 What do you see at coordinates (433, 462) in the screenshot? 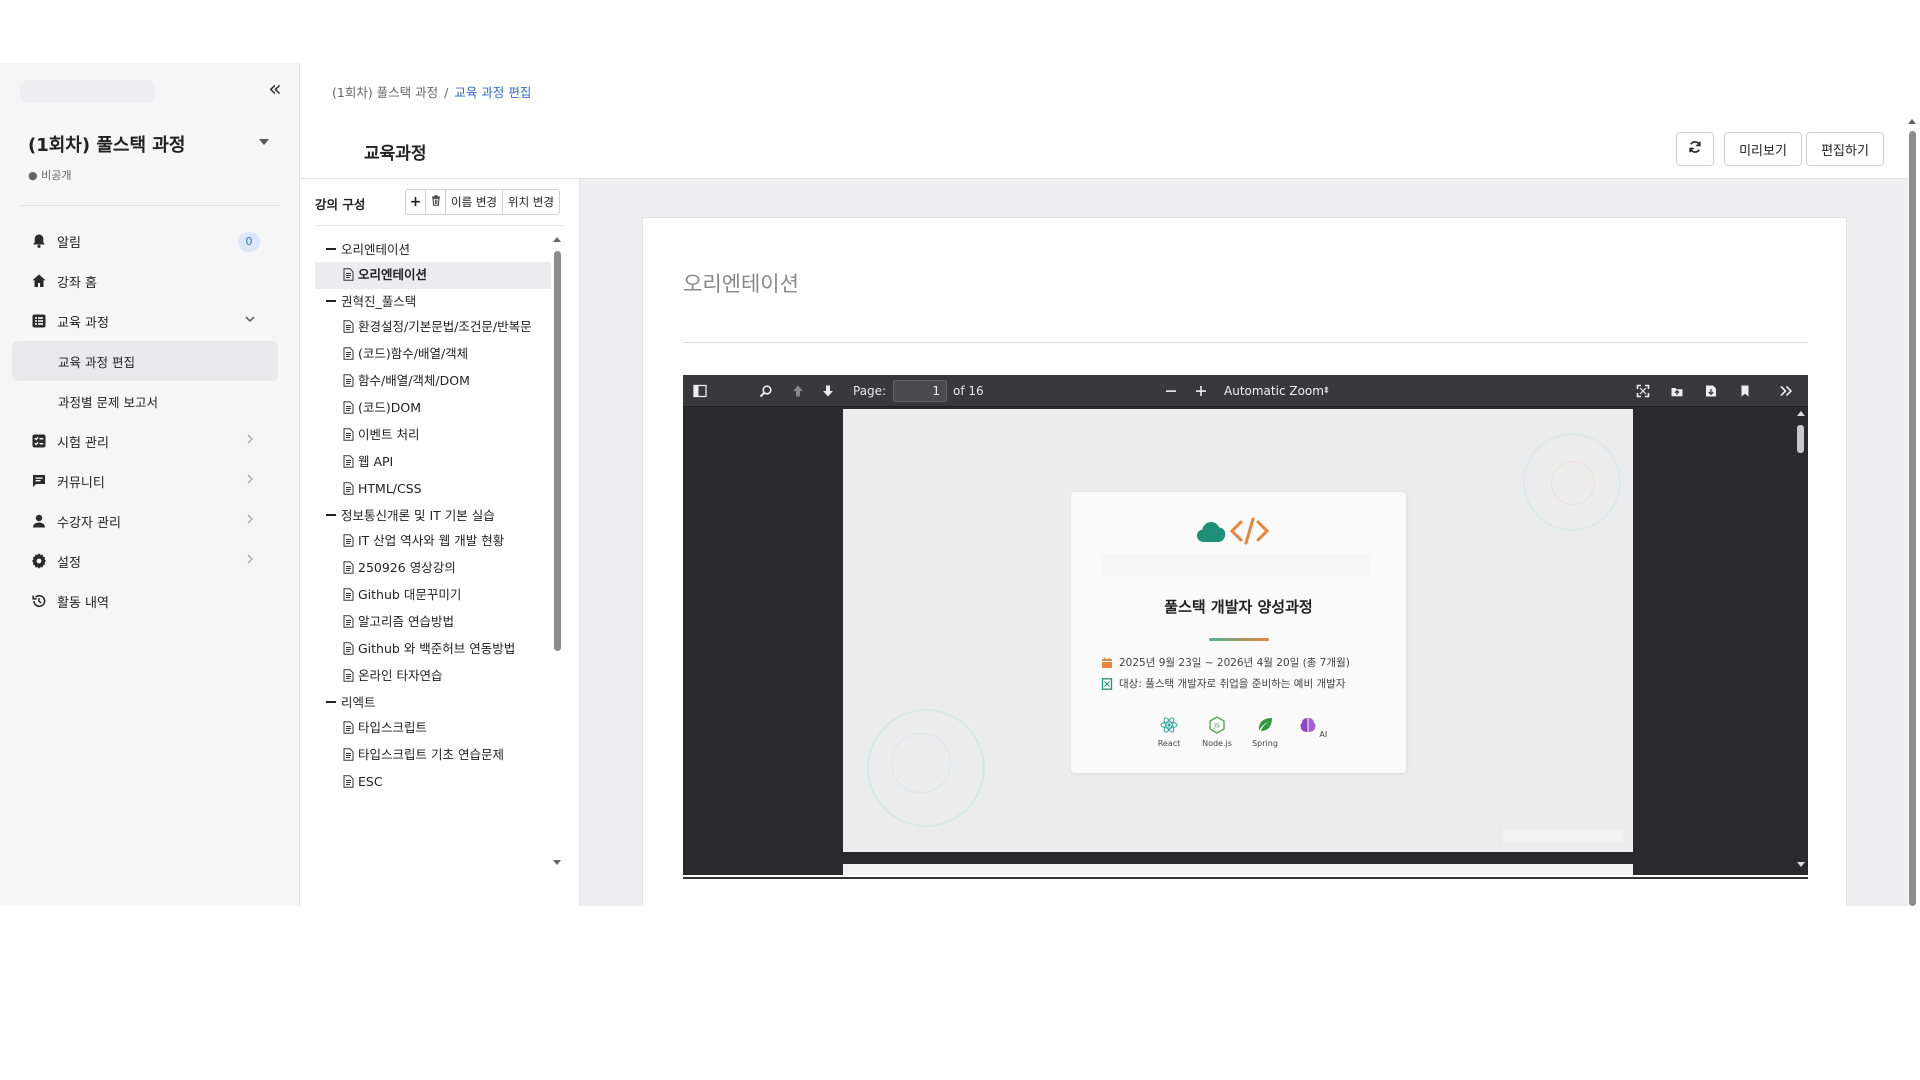
I see `tree-lecture-item: 웹 API` at bounding box center [433, 462].